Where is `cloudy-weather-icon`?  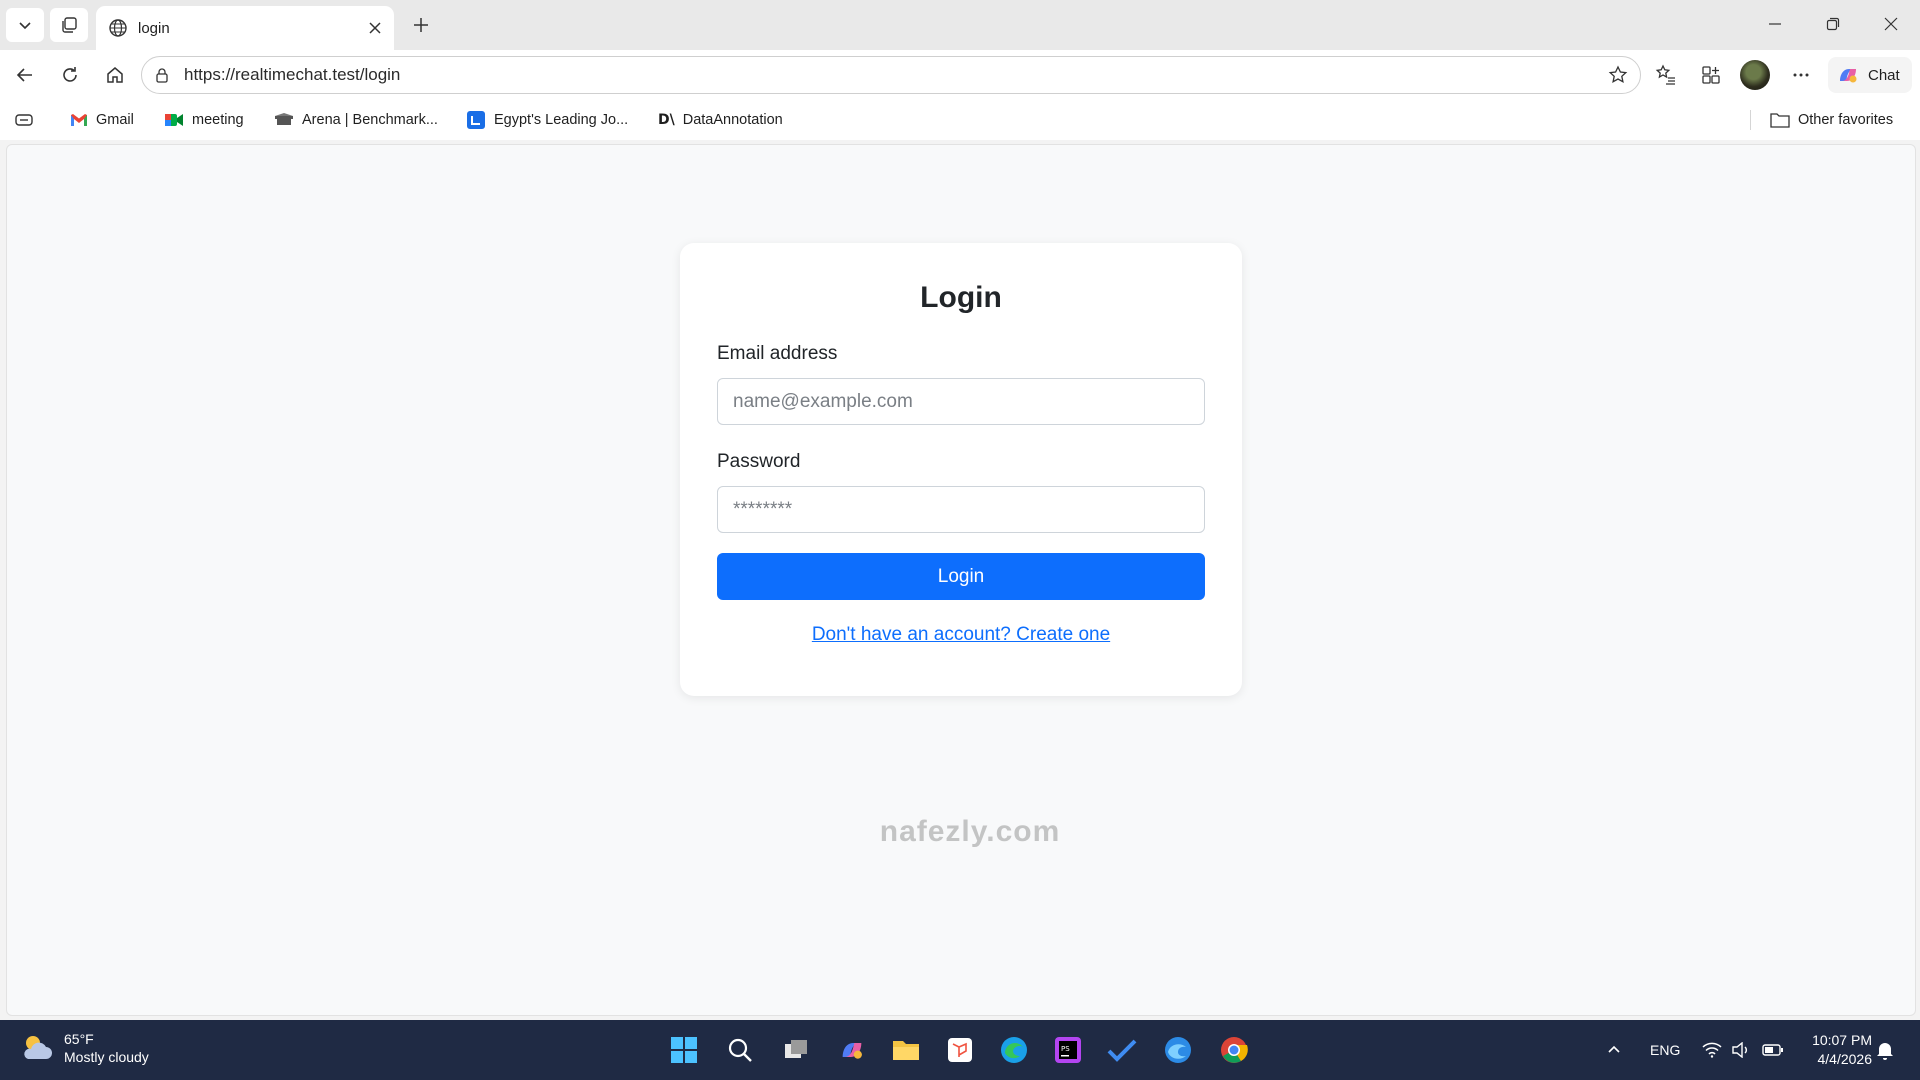
cloudy-weather-icon is located at coordinates (38, 1047).